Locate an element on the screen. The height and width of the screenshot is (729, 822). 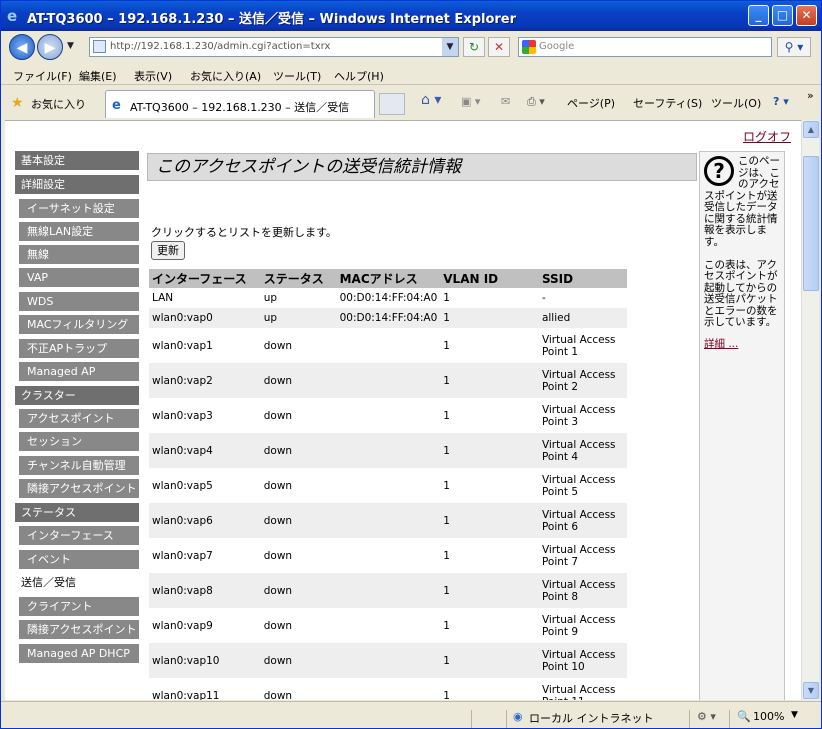
mail-icon: ✉ is located at coordinates (505, 101).